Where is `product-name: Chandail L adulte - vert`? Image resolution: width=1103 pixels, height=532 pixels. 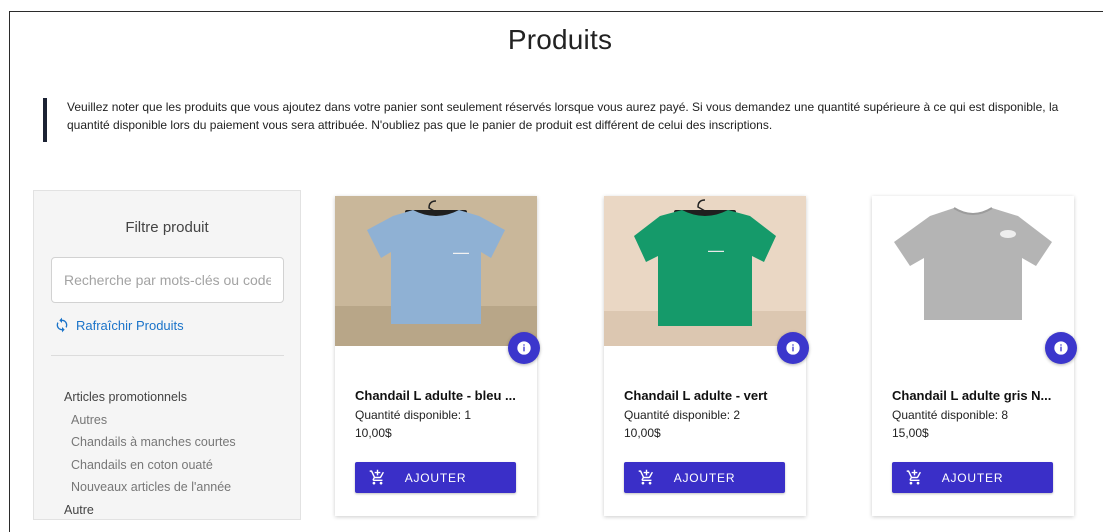 product-name: Chandail L adulte - vert is located at coordinates (710, 395).